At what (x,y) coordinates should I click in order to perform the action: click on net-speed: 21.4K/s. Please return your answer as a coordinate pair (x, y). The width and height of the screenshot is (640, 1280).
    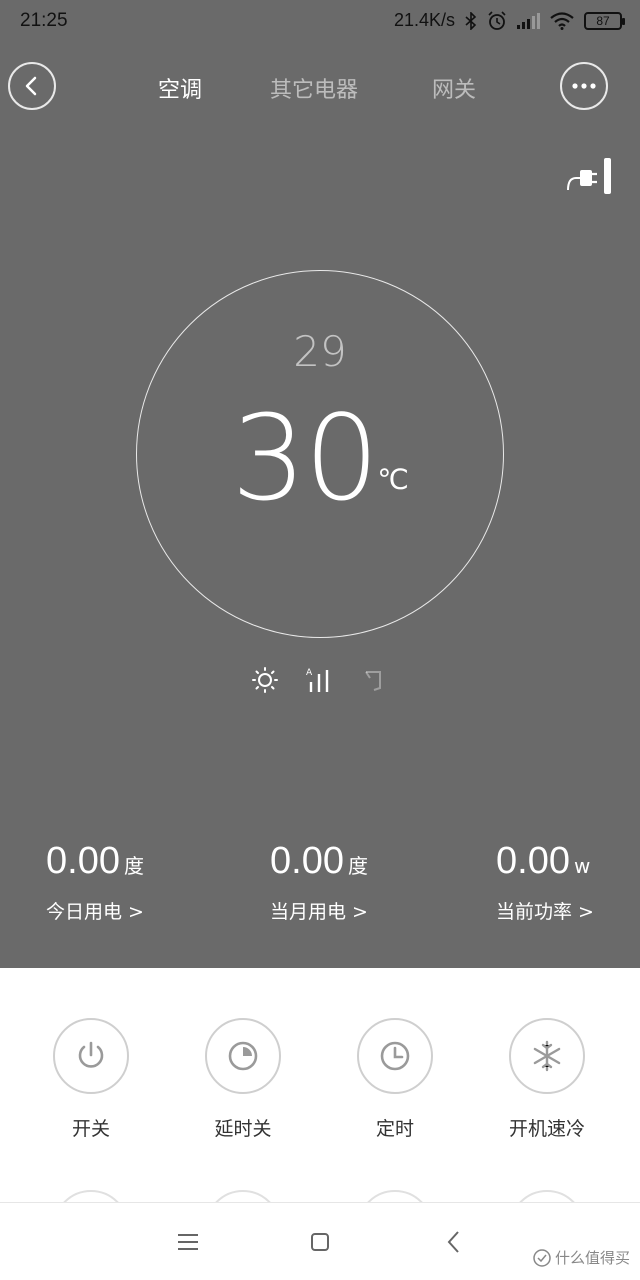
    Looking at the image, I should click on (424, 20).